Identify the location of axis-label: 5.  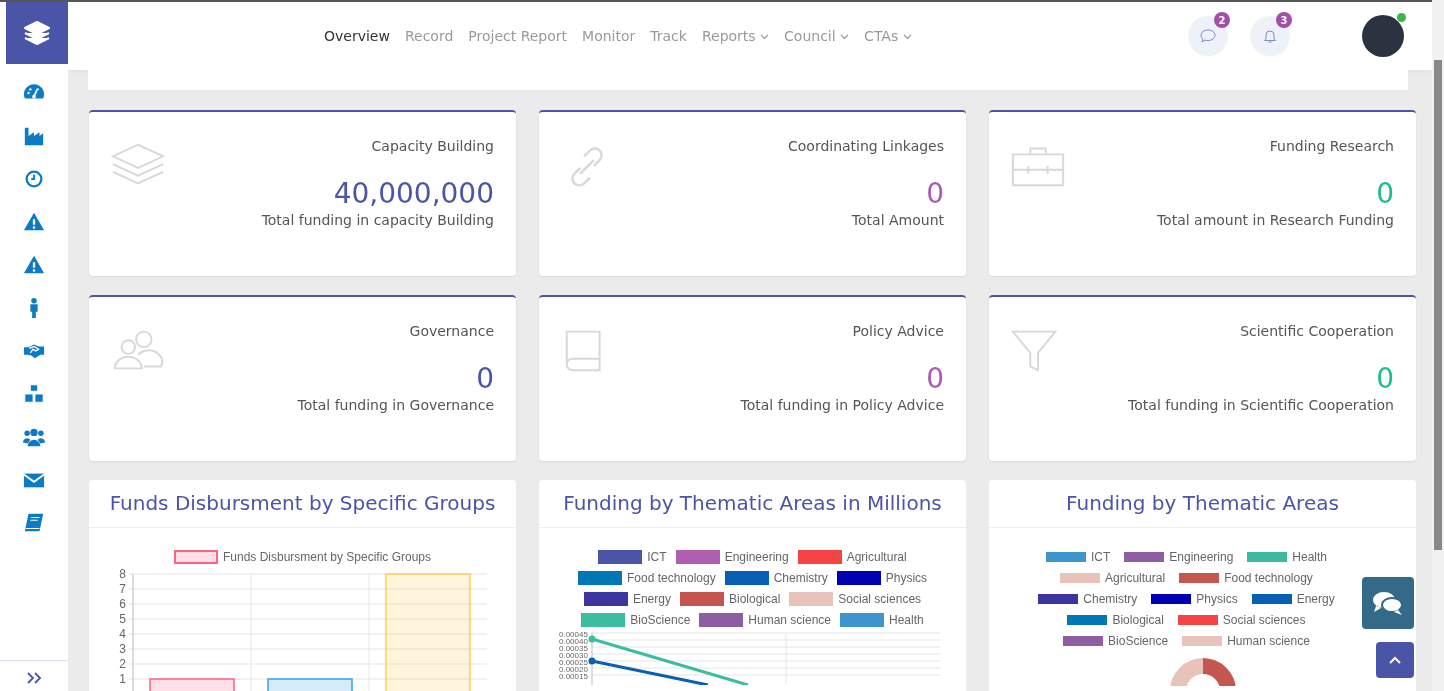
(122, 619).